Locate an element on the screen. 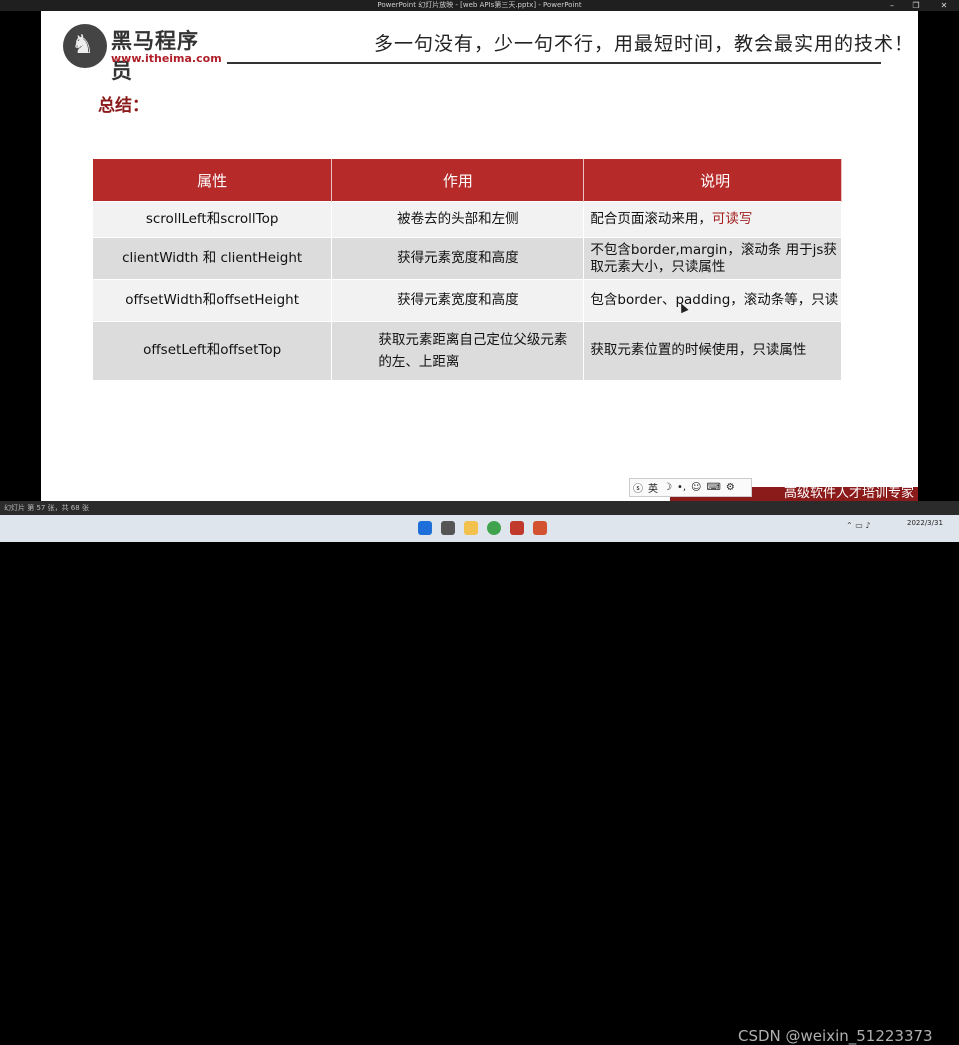  ime-emoji-icon: ☺ is located at coordinates (696, 487).